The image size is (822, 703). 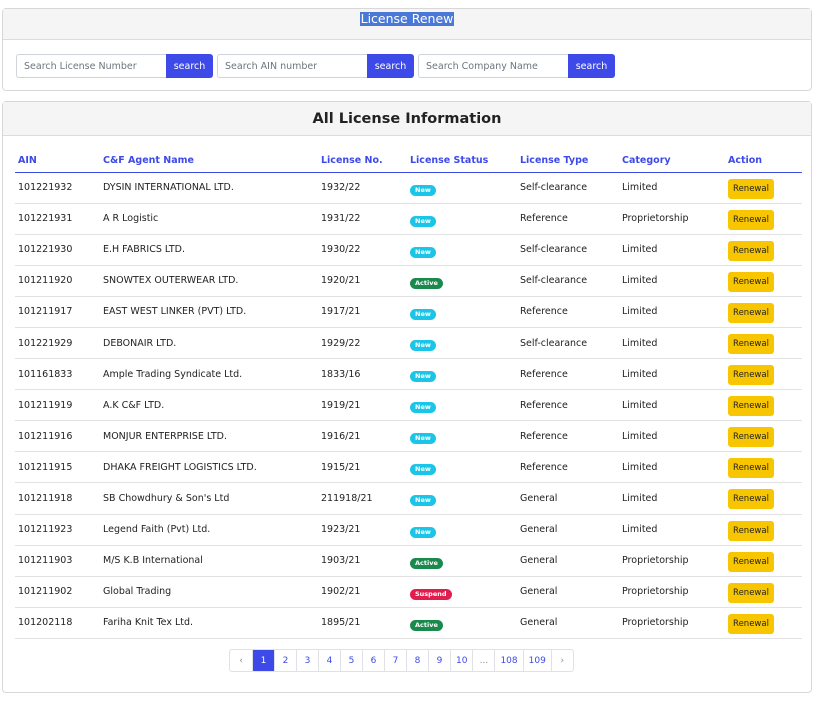 I want to click on ain-search: search, so click(x=315, y=66).